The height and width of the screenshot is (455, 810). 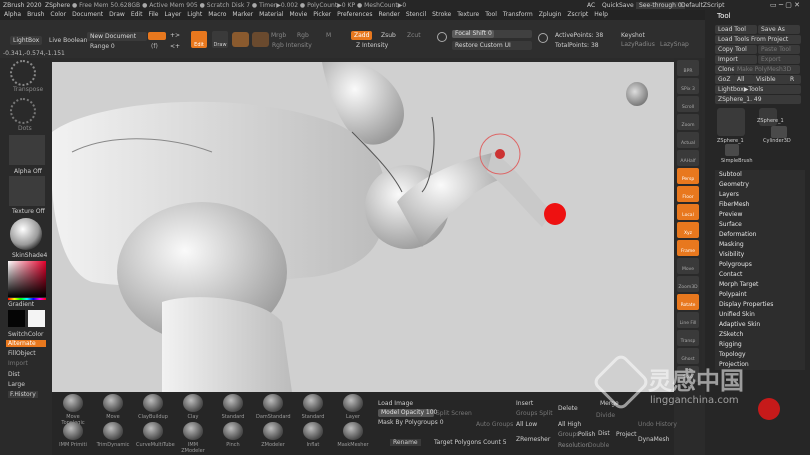 I want to click on shelf-spix-3-button: SPix 3, so click(x=688, y=86).